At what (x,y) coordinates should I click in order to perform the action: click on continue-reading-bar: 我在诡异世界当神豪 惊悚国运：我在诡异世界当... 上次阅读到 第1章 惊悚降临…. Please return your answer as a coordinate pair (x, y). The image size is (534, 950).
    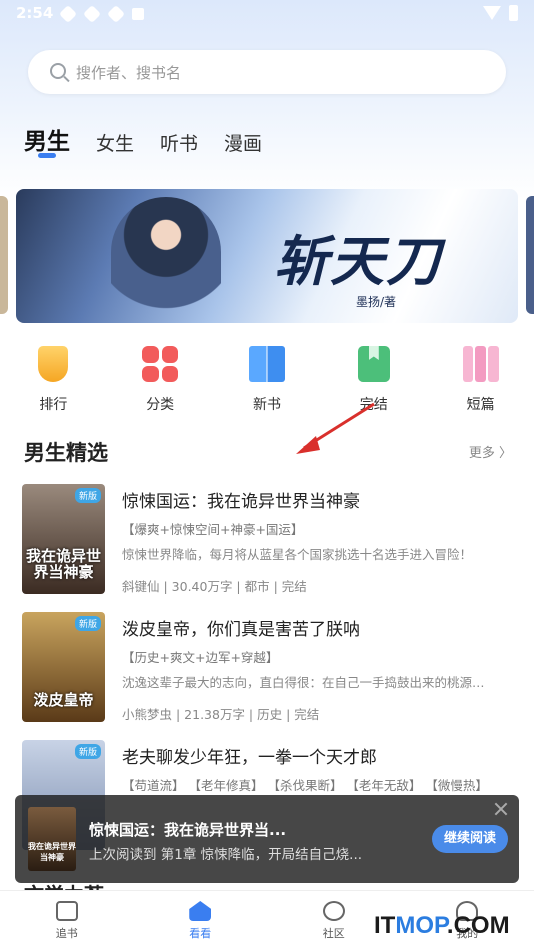
    Looking at the image, I should click on (267, 839).